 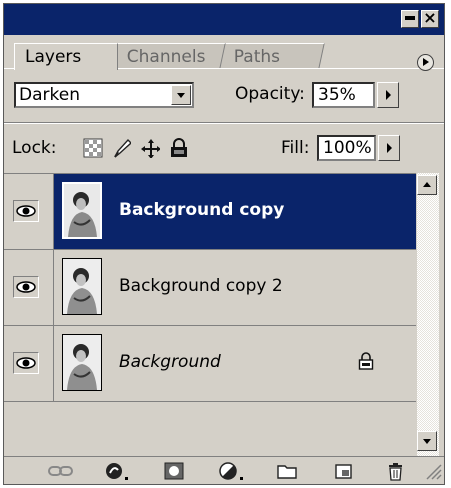 What do you see at coordinates (121, 148) in the screenshot?
I see `lock-image-pixels-icon` at bounding box center [121, 148].